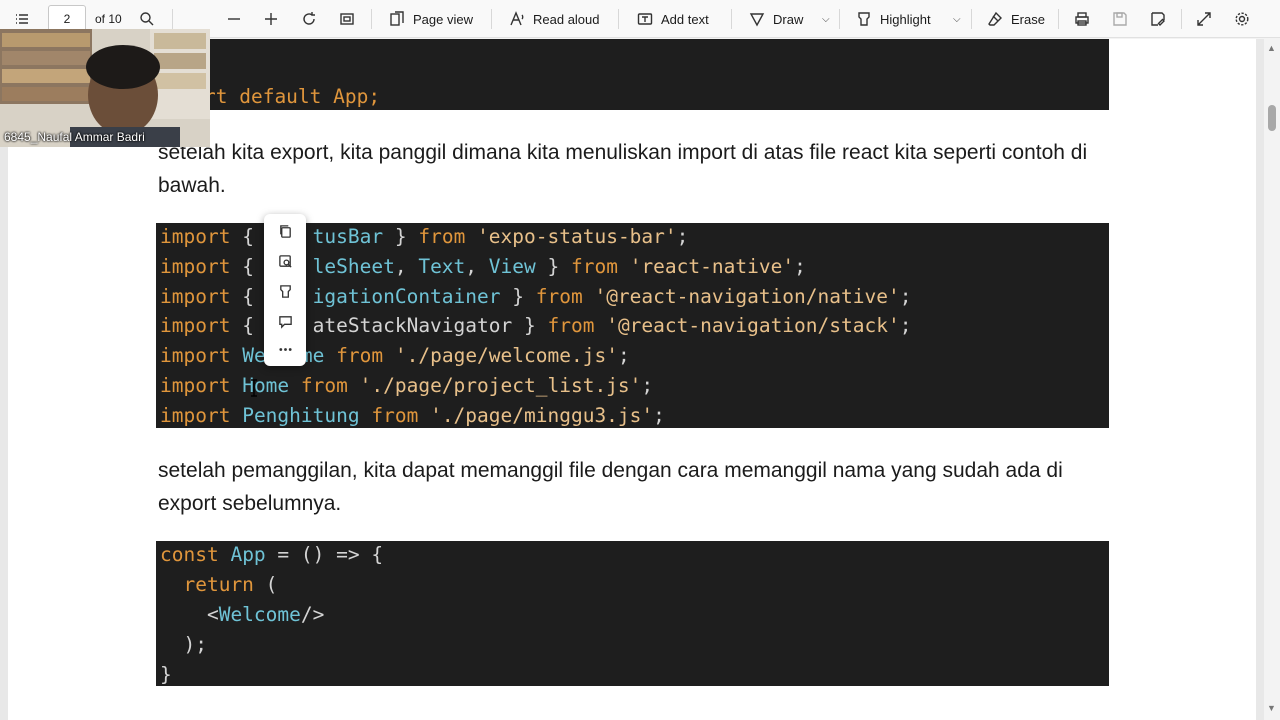  What do you see at coordinates (517, 19) in the screenshot?
I see `read-aloud-icon` at bounding box center [517, 19].